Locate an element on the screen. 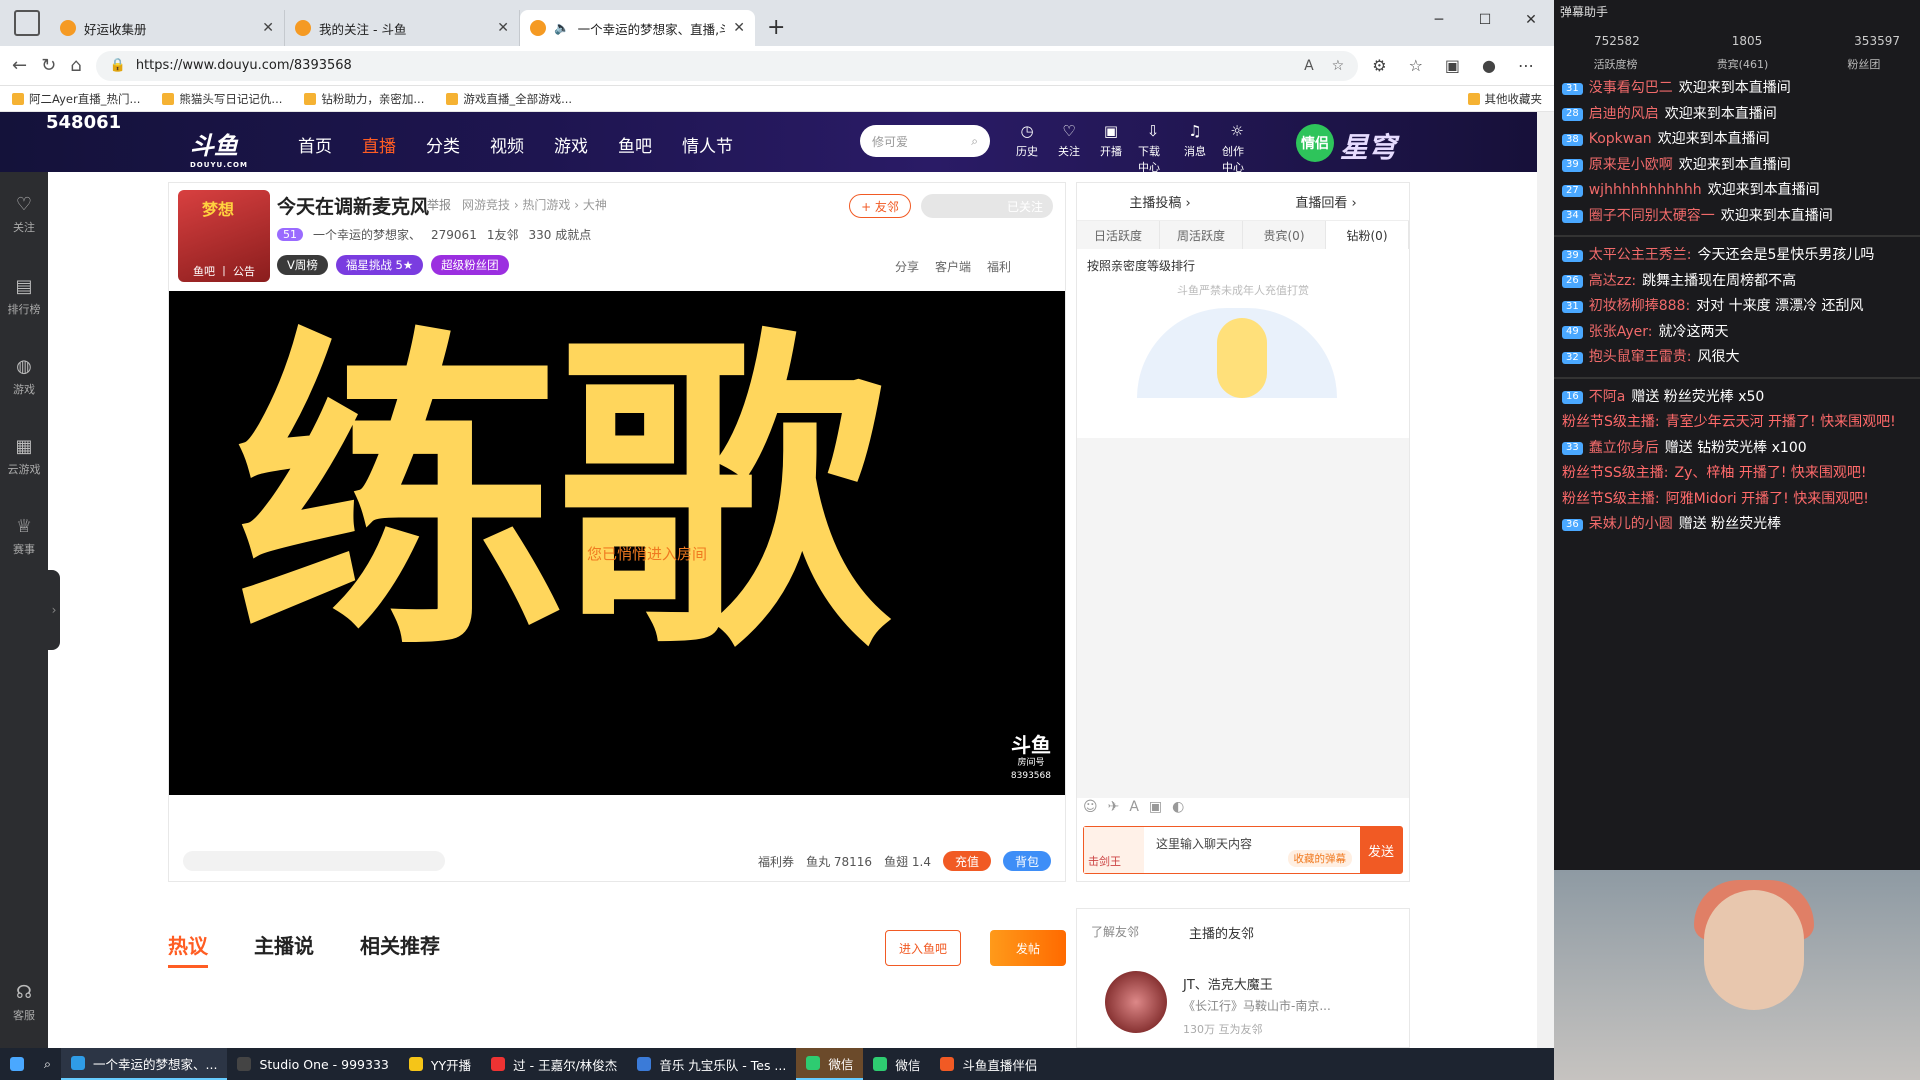 The image size is (1920, 1080). new-tab-button: + is located at coordinates (776, 27).